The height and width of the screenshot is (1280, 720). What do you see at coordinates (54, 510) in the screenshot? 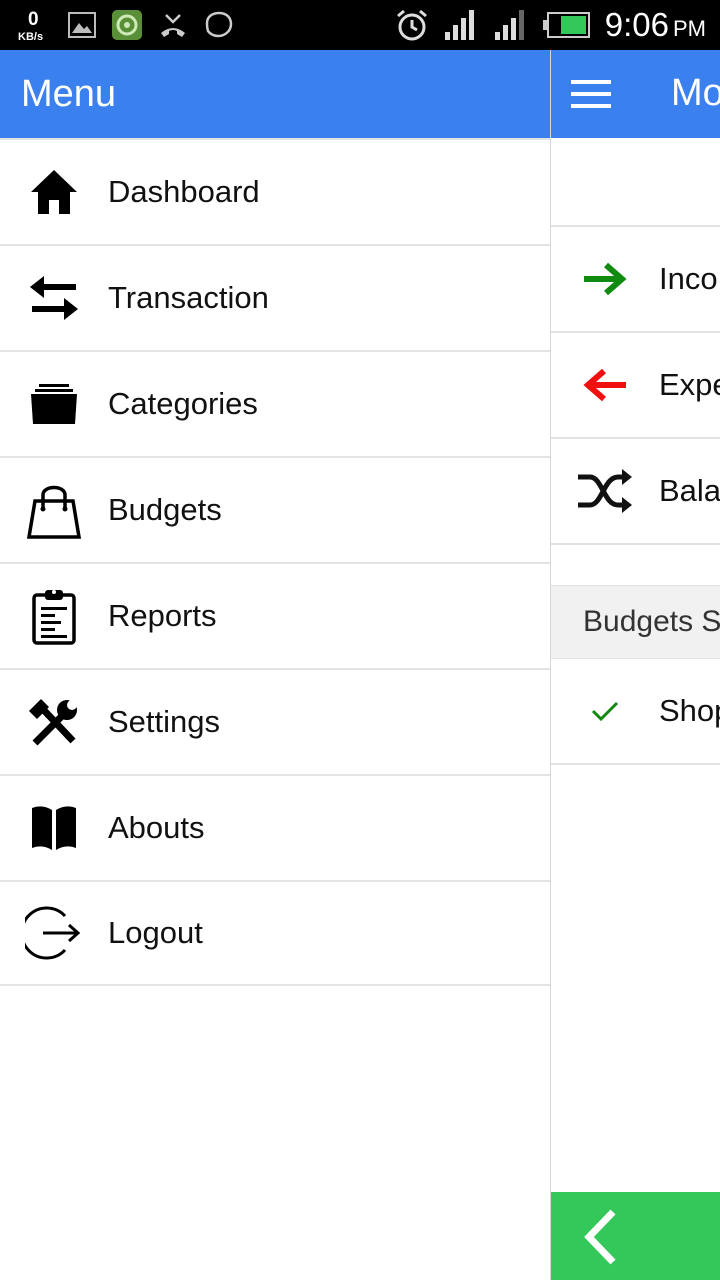
I see `shopping-bag-icon` at bounding box center [54, 510].